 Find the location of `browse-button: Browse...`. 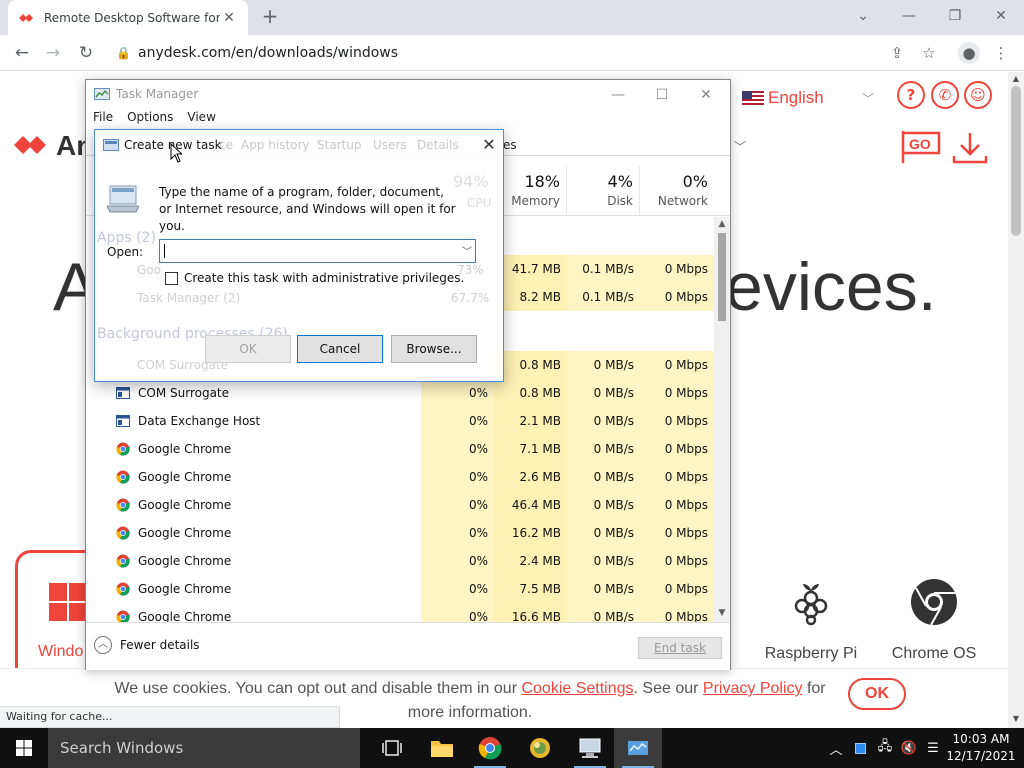

browse-button: Browse... is located at coordinates (434, 349).